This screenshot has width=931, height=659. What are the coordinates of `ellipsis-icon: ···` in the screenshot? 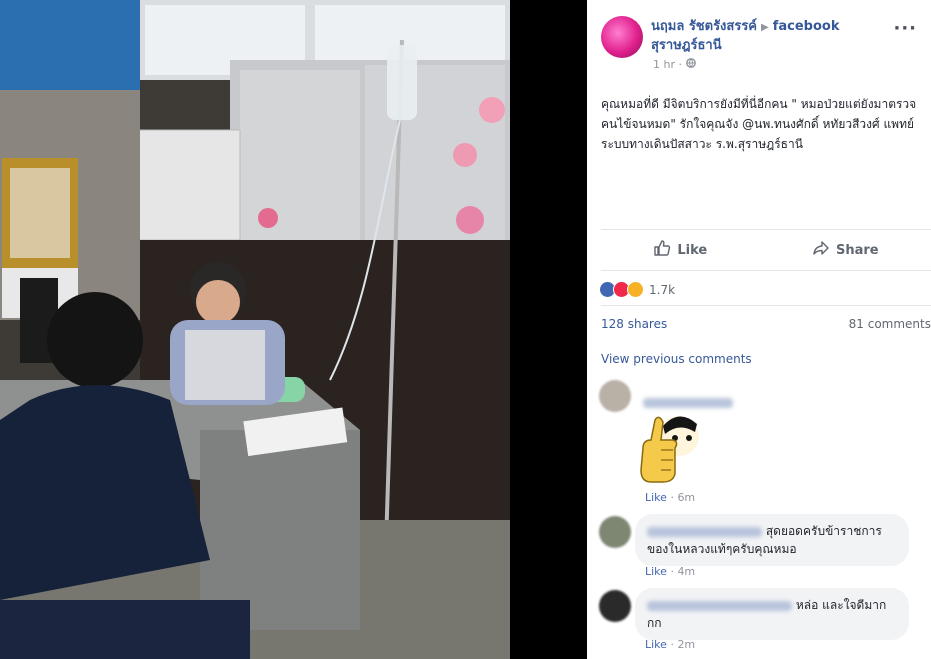 It's located at (905, 28).